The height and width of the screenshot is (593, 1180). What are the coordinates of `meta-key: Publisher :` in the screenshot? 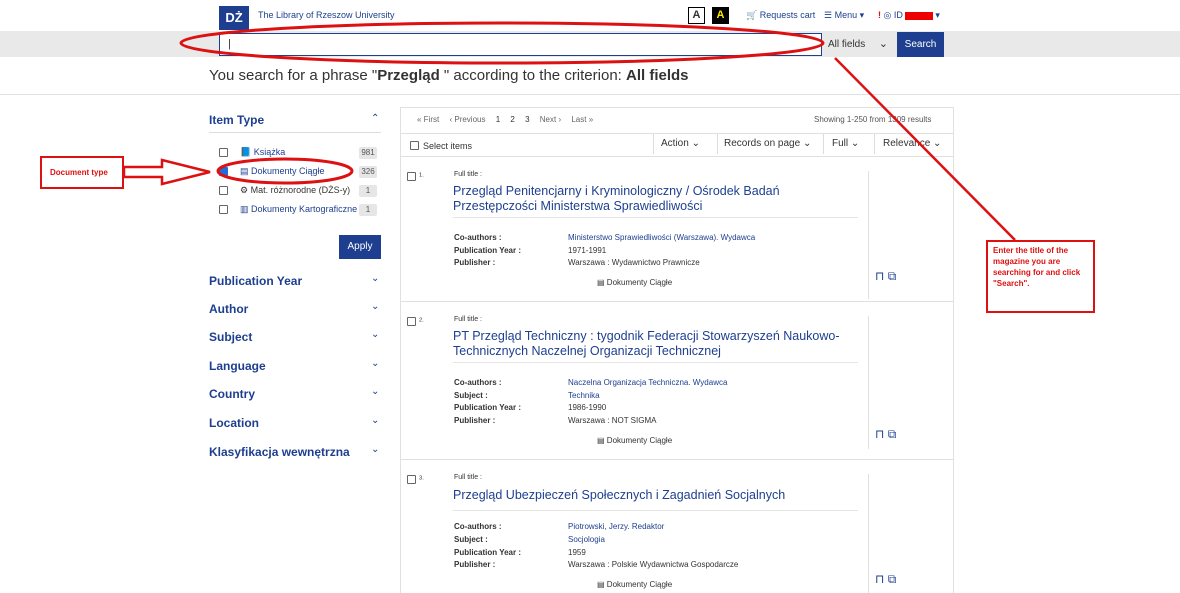 It's located at (475, 564).